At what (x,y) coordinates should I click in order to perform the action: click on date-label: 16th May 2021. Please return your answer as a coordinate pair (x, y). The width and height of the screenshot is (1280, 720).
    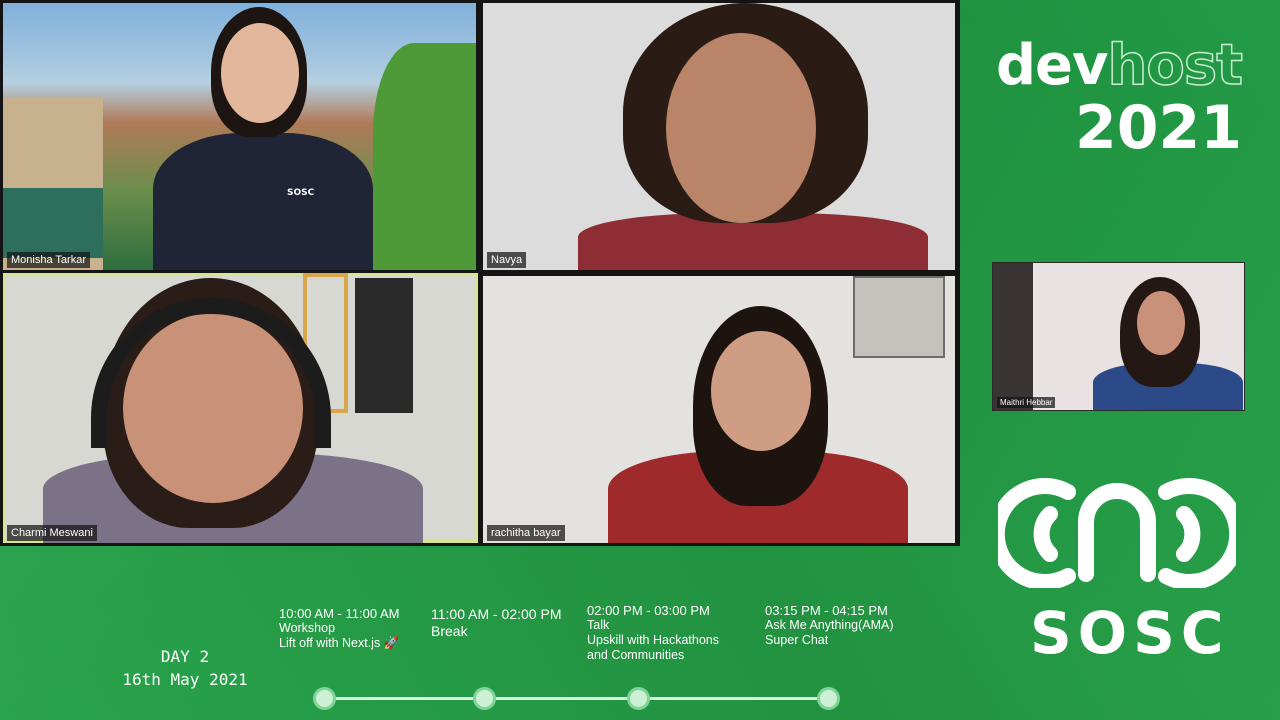
    Looking at the image, I should click on (185, 679).